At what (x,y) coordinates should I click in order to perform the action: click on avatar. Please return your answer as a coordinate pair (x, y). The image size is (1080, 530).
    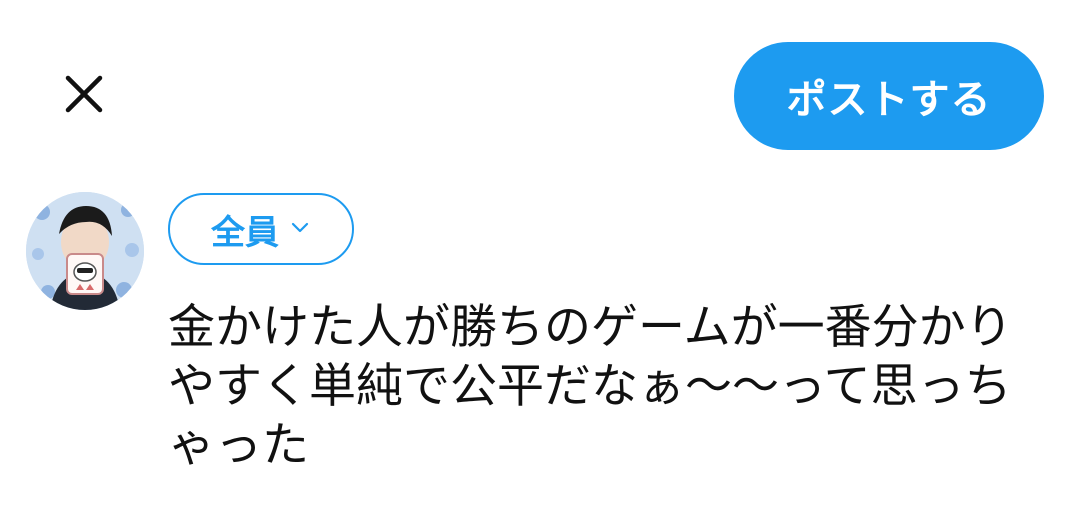
    Looking at the image, I should click on (85, 251).